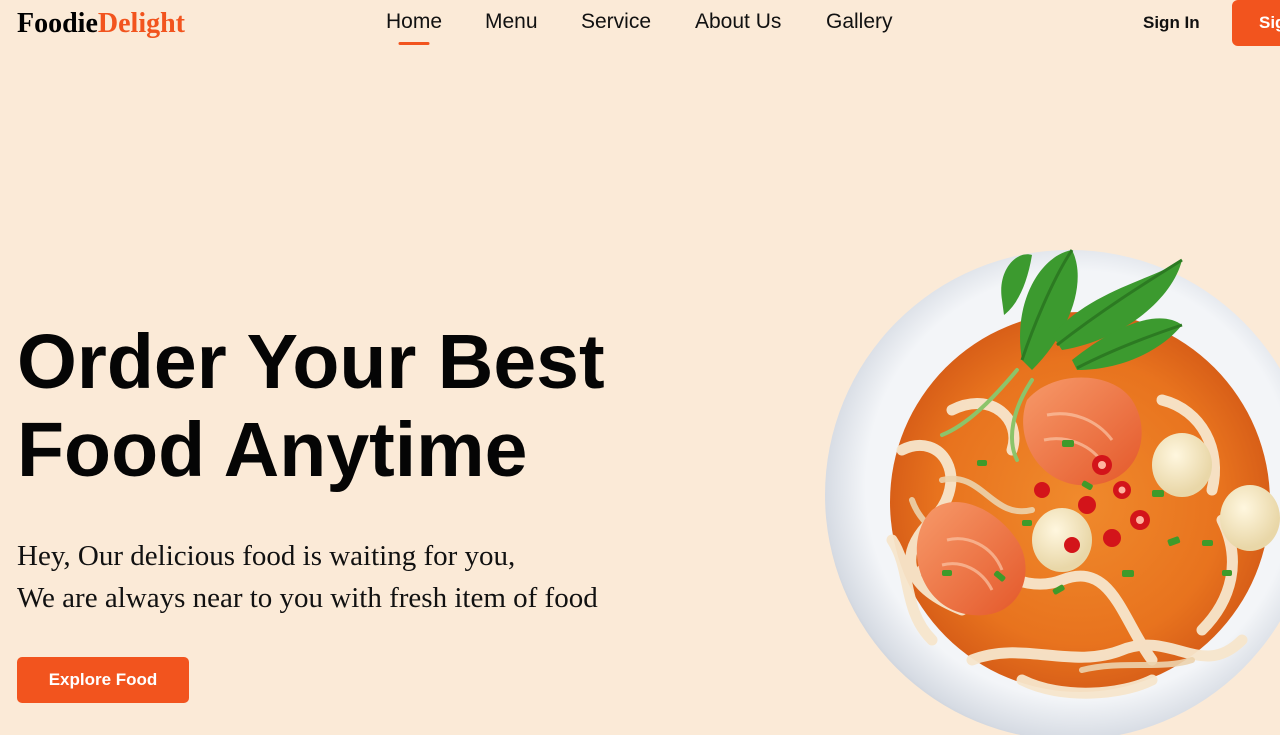 This screenshot has height=735, width=1280. Describe the element at coordinates (1171, 23) in the screenshot. I see `sign-in-link: Sign In` at that location.